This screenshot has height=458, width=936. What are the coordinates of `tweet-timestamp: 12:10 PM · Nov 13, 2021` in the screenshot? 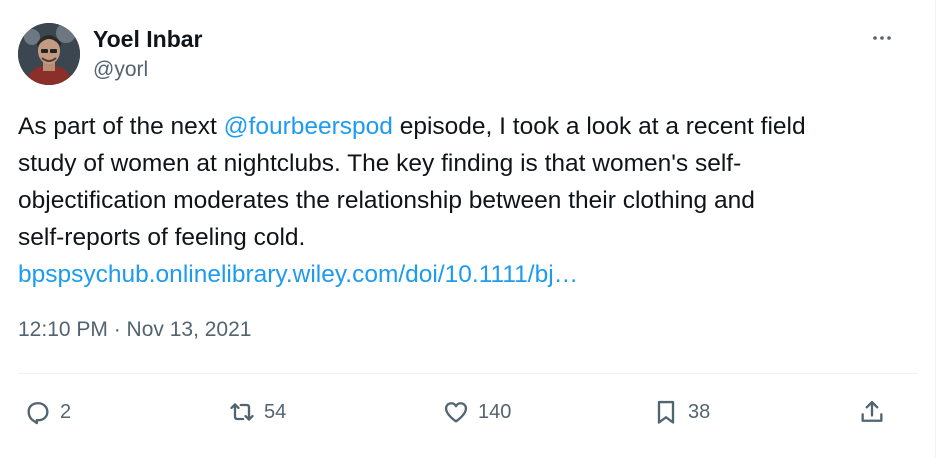 It's located at (134, 330).